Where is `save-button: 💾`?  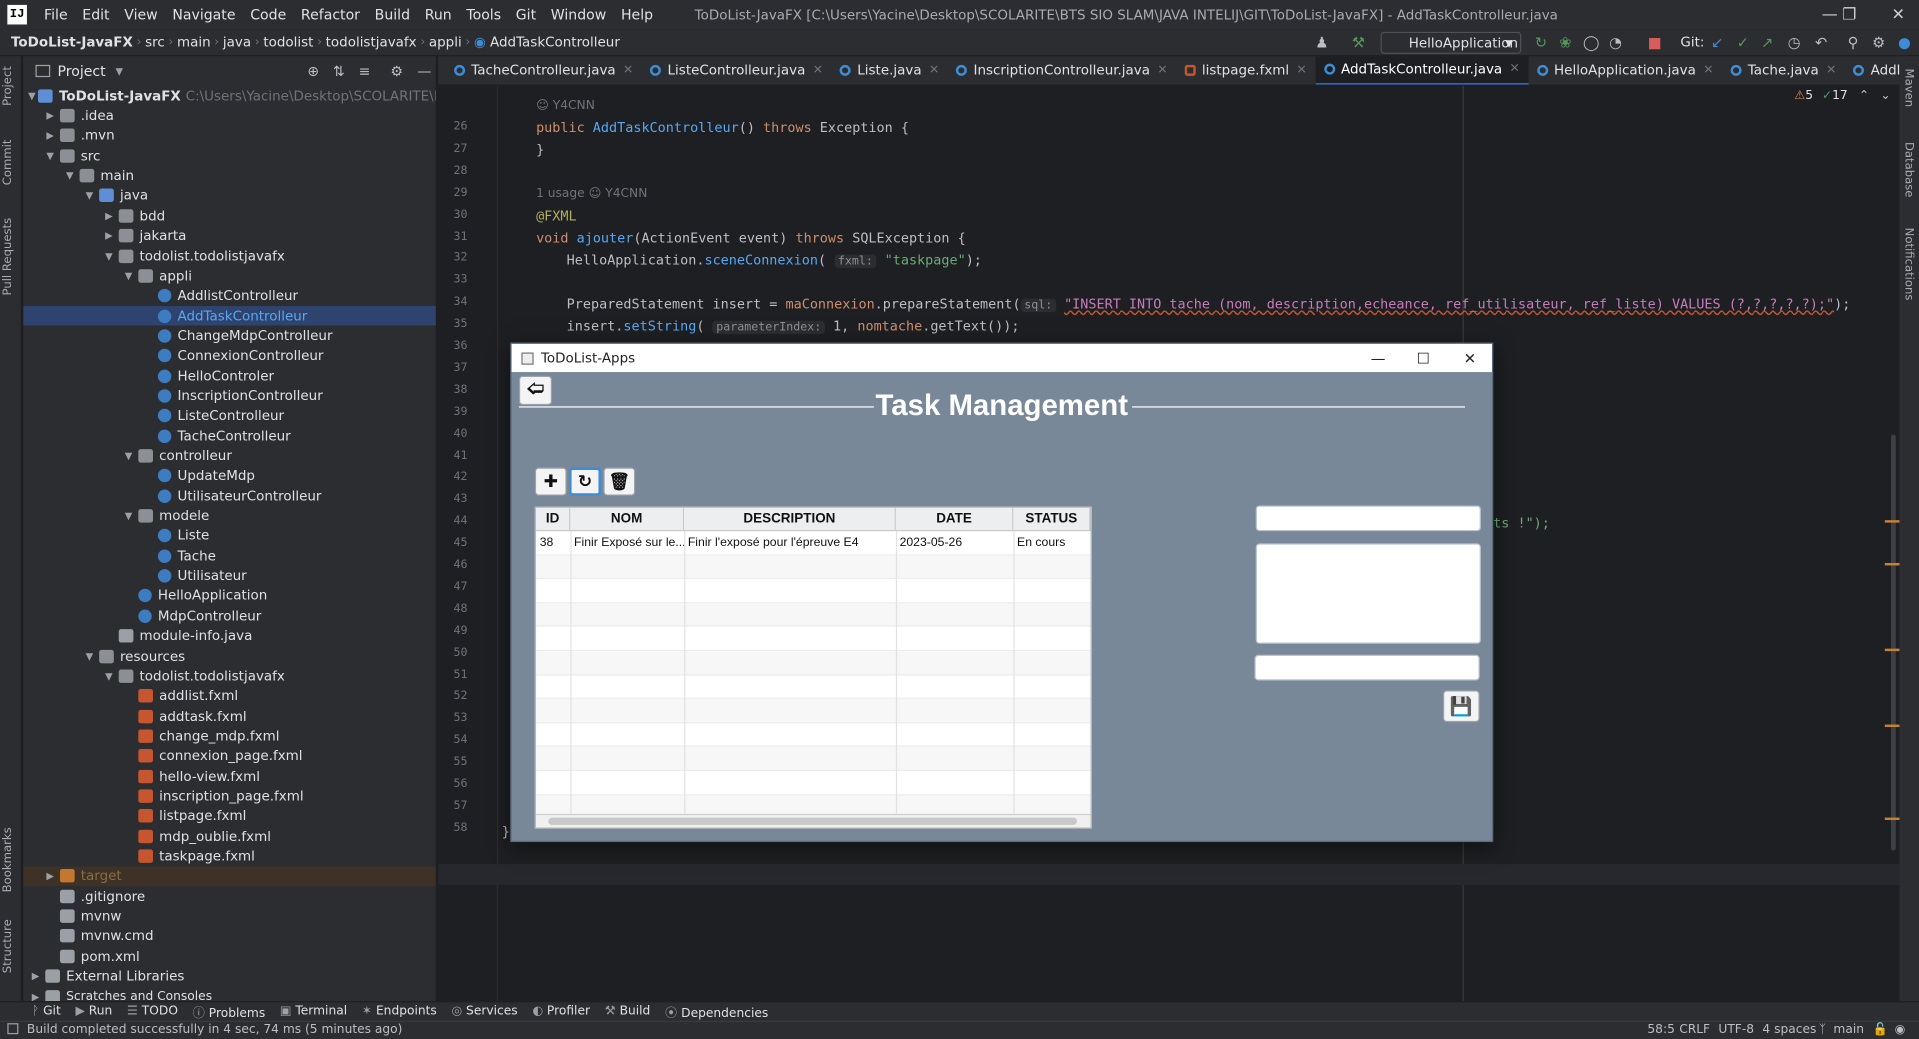 save-button: 💾 is located at coordinates (1461, 706).